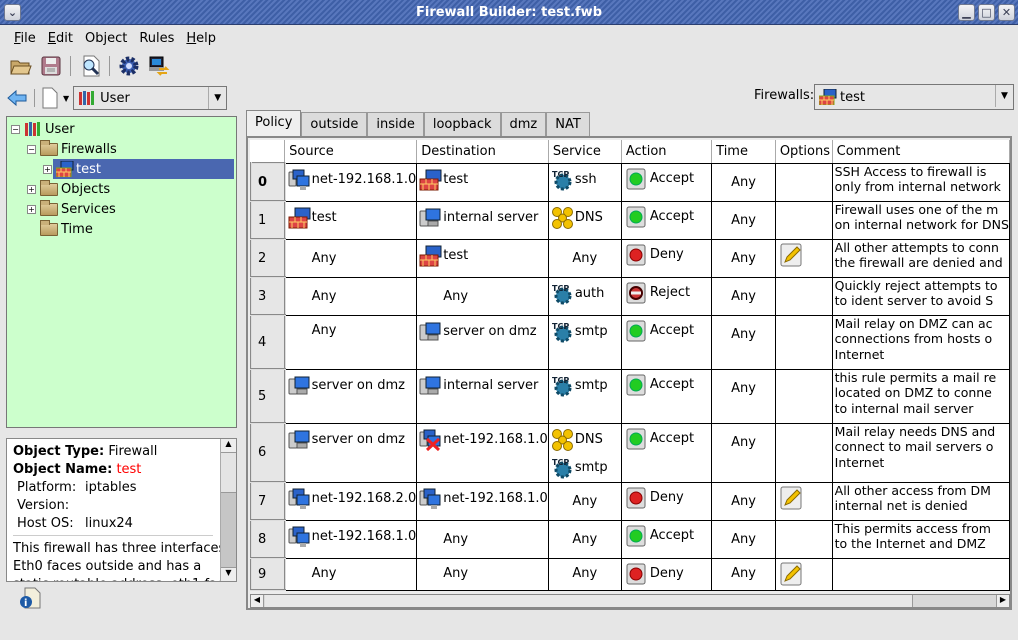 Image resolution: width=1018 pixels, height=640 pixels. What do you see at coordinates (482, 501) in the screenshot?
I see `destination-cell: net-192.168.1.0` at bounding box center [482, 501].